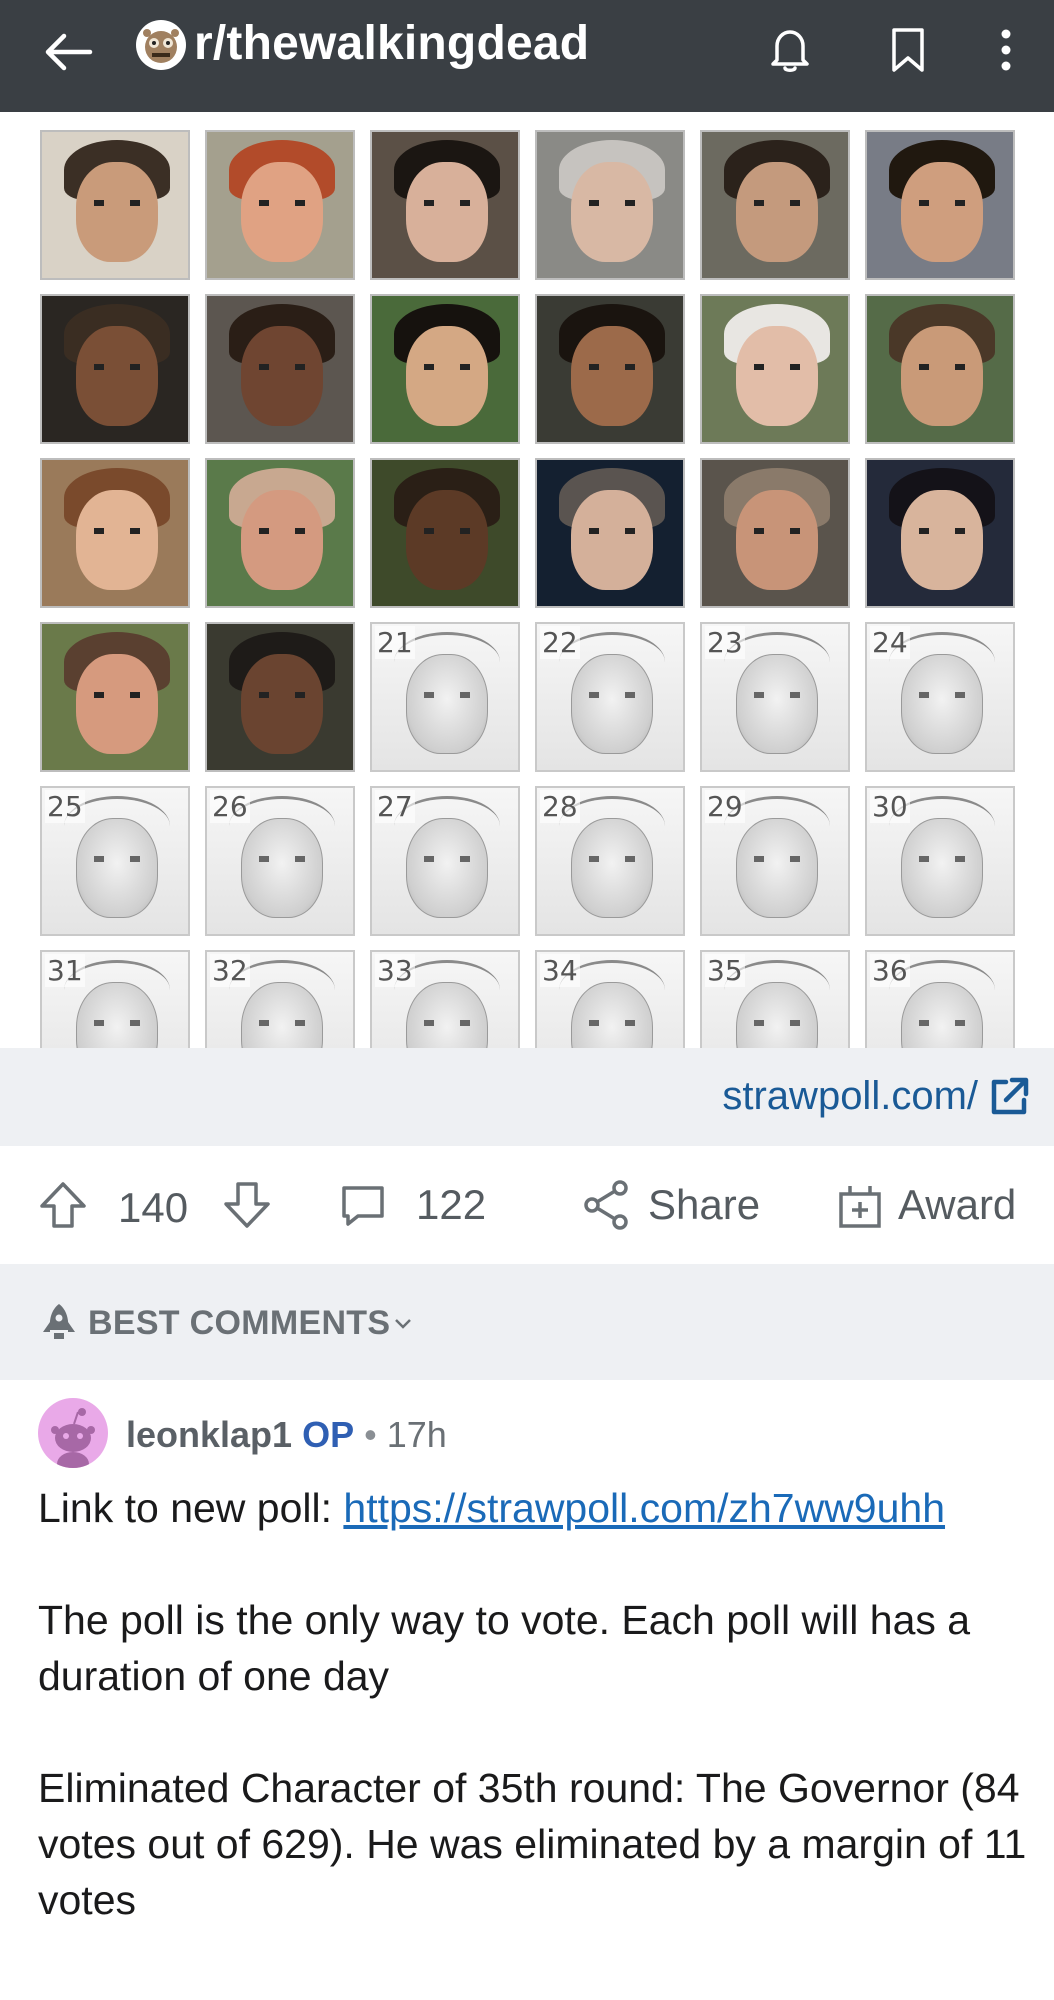 Image resolution: width=1054 pixels, height=2000 pixels. I want to click on comment-sort-bar: BEST COMMENTS, so click(527, 1322).